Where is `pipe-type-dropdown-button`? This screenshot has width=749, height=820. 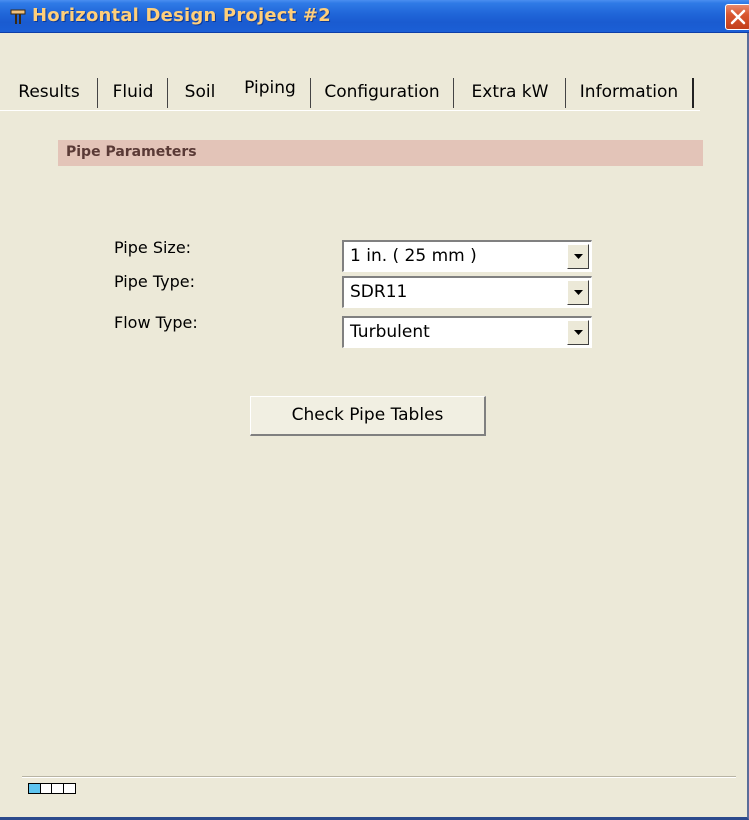 pipe-type-dropdown-button is located at coordinates (578, 292).